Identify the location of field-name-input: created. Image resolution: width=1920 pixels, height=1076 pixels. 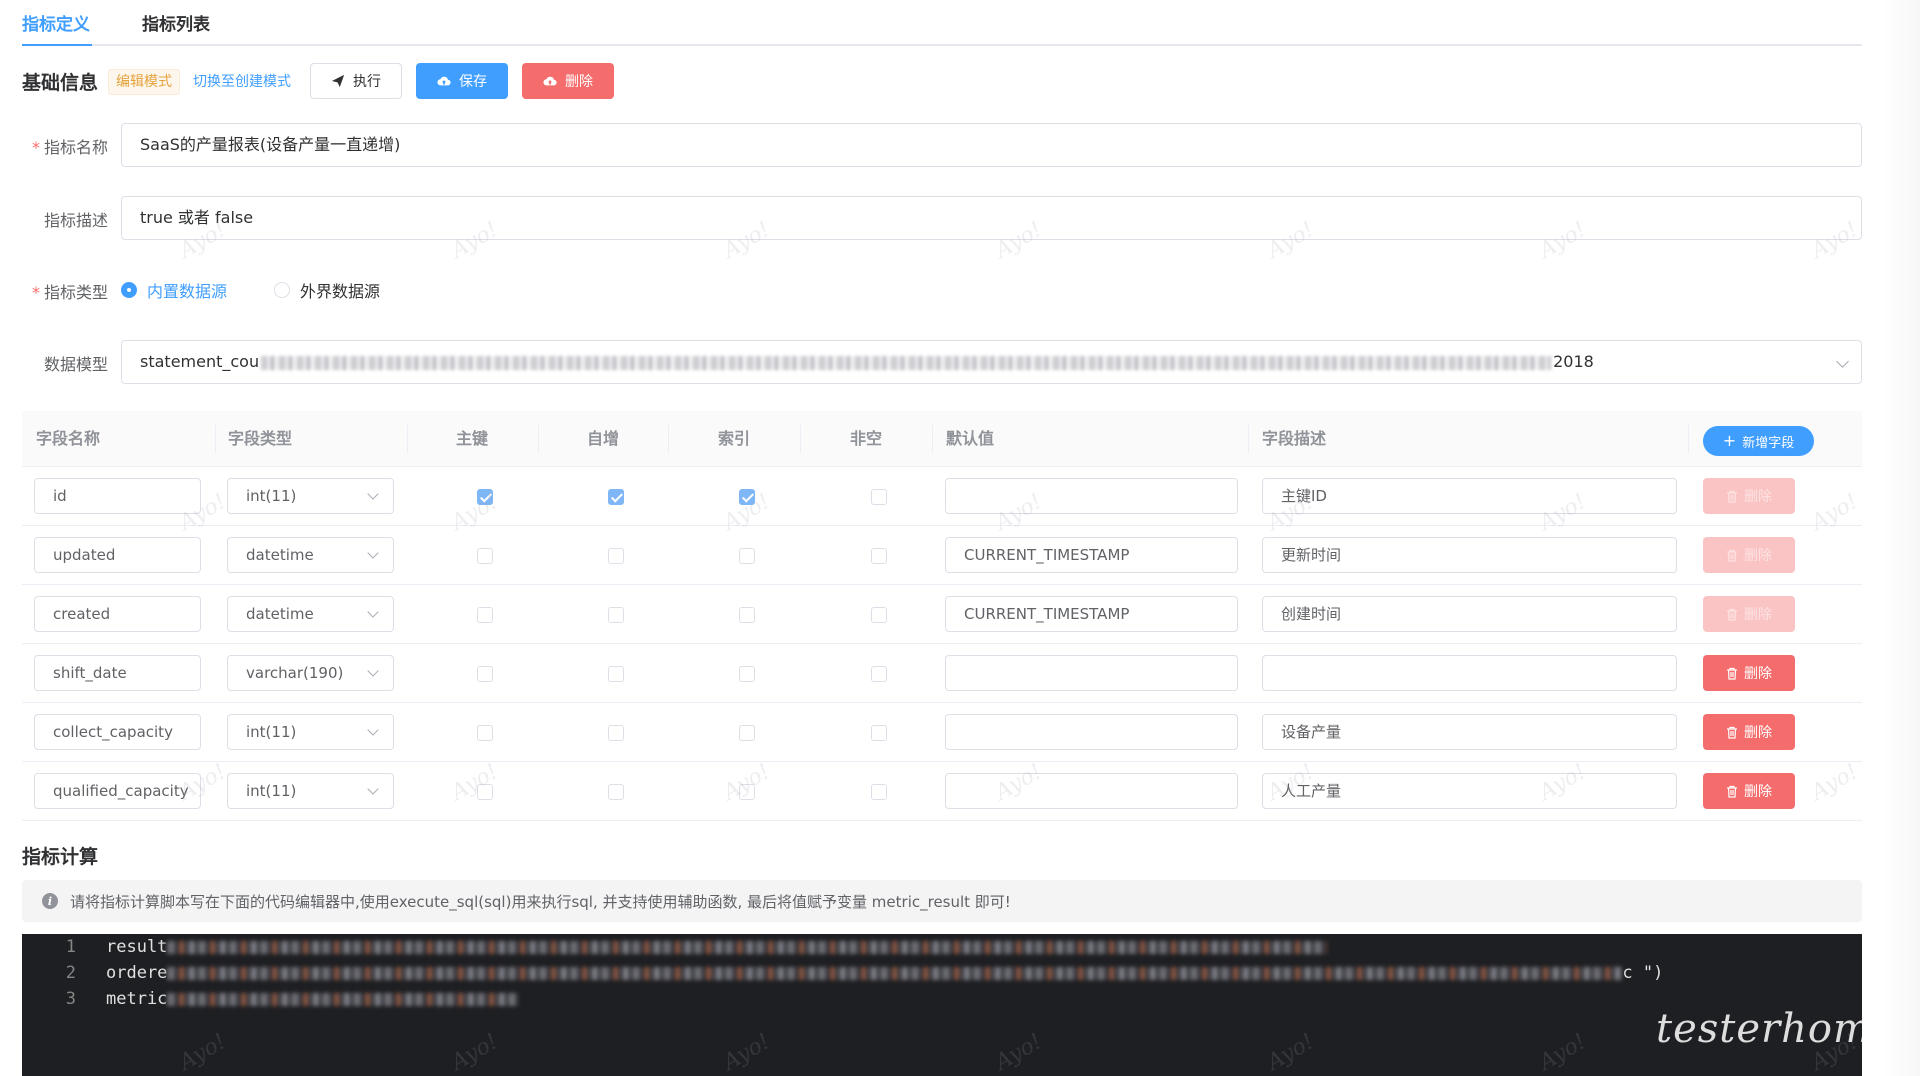
(117, 614).